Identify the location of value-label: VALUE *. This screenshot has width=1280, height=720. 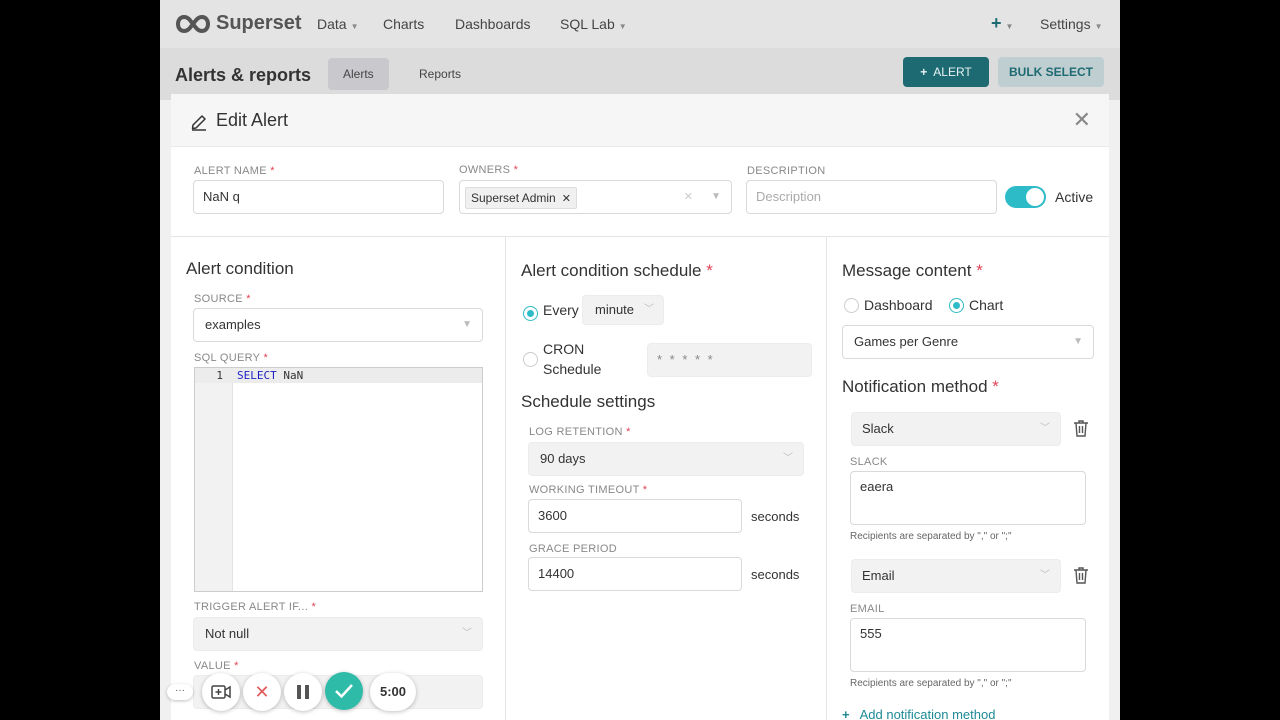
(216, 666).